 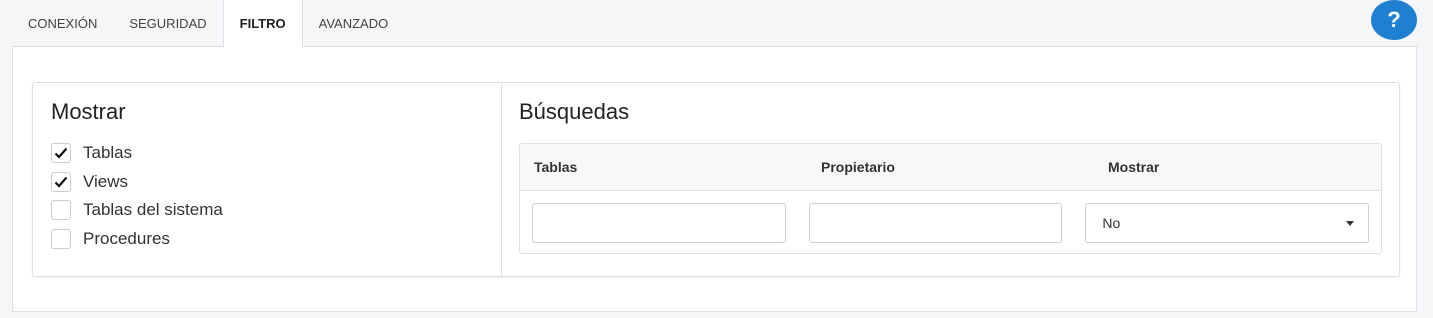 I want to click on checkbox-tablas, so click(x=61, y=153).